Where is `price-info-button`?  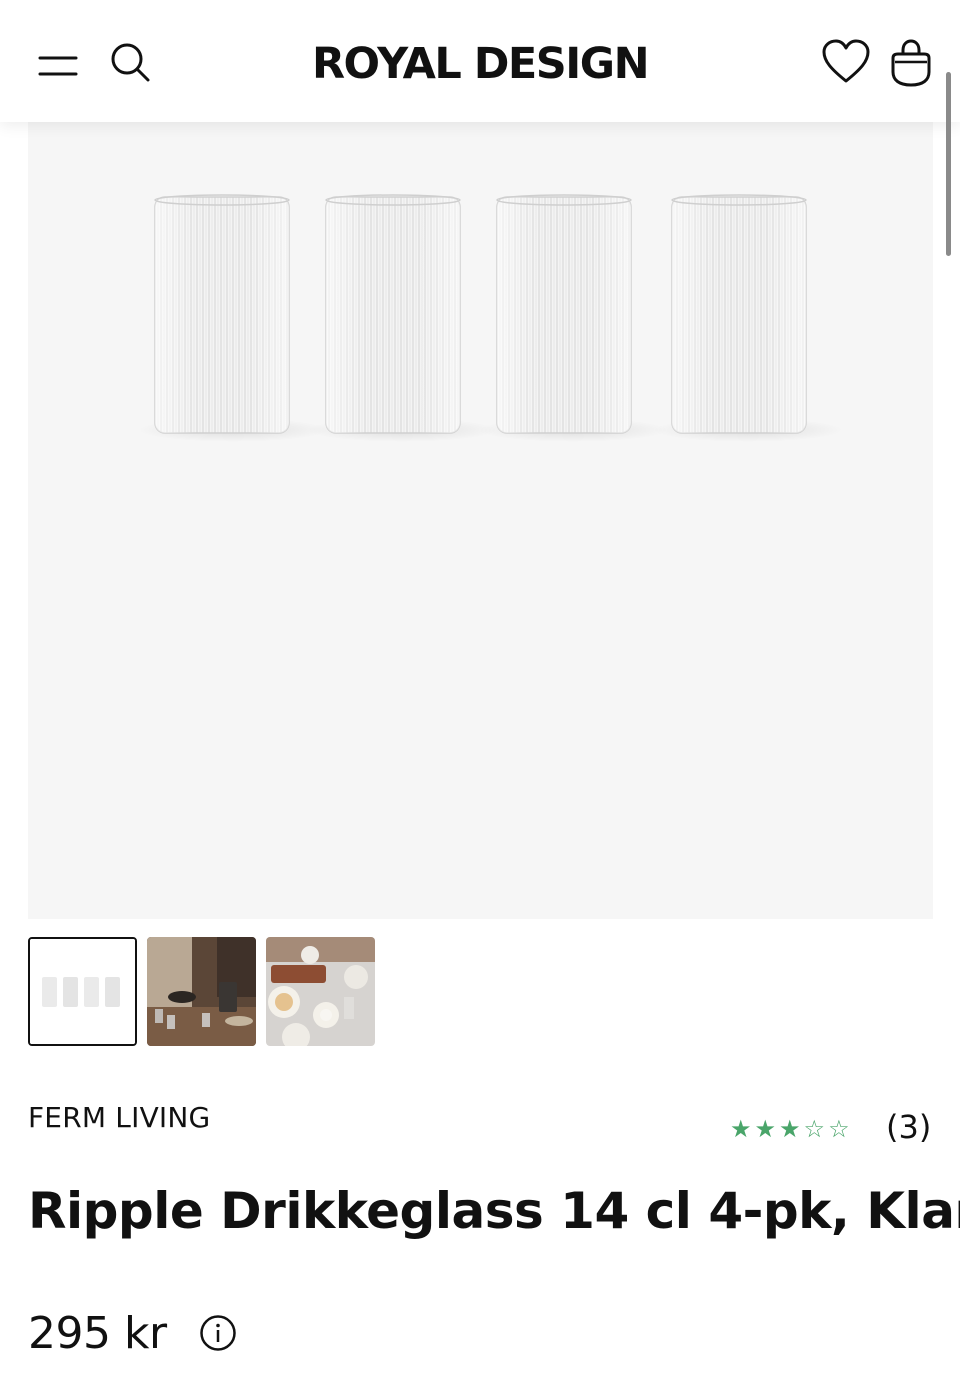
price-info-button is located at coordinates (218, 1333).